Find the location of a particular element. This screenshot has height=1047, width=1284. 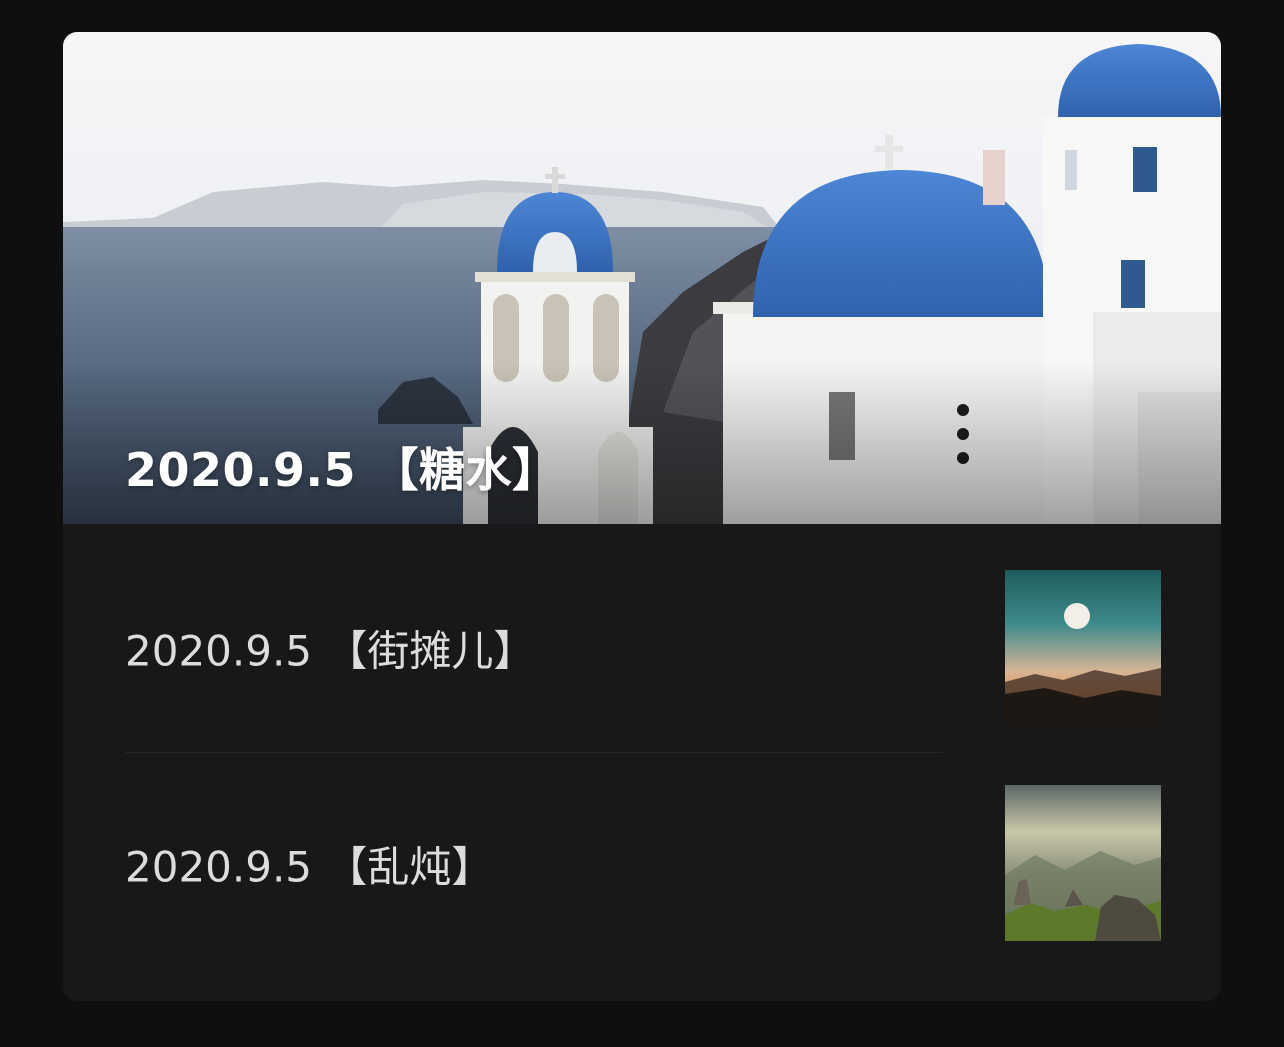

article-title: 2020.9.5 【街摊儿】 is located at coordinates (330, 651).